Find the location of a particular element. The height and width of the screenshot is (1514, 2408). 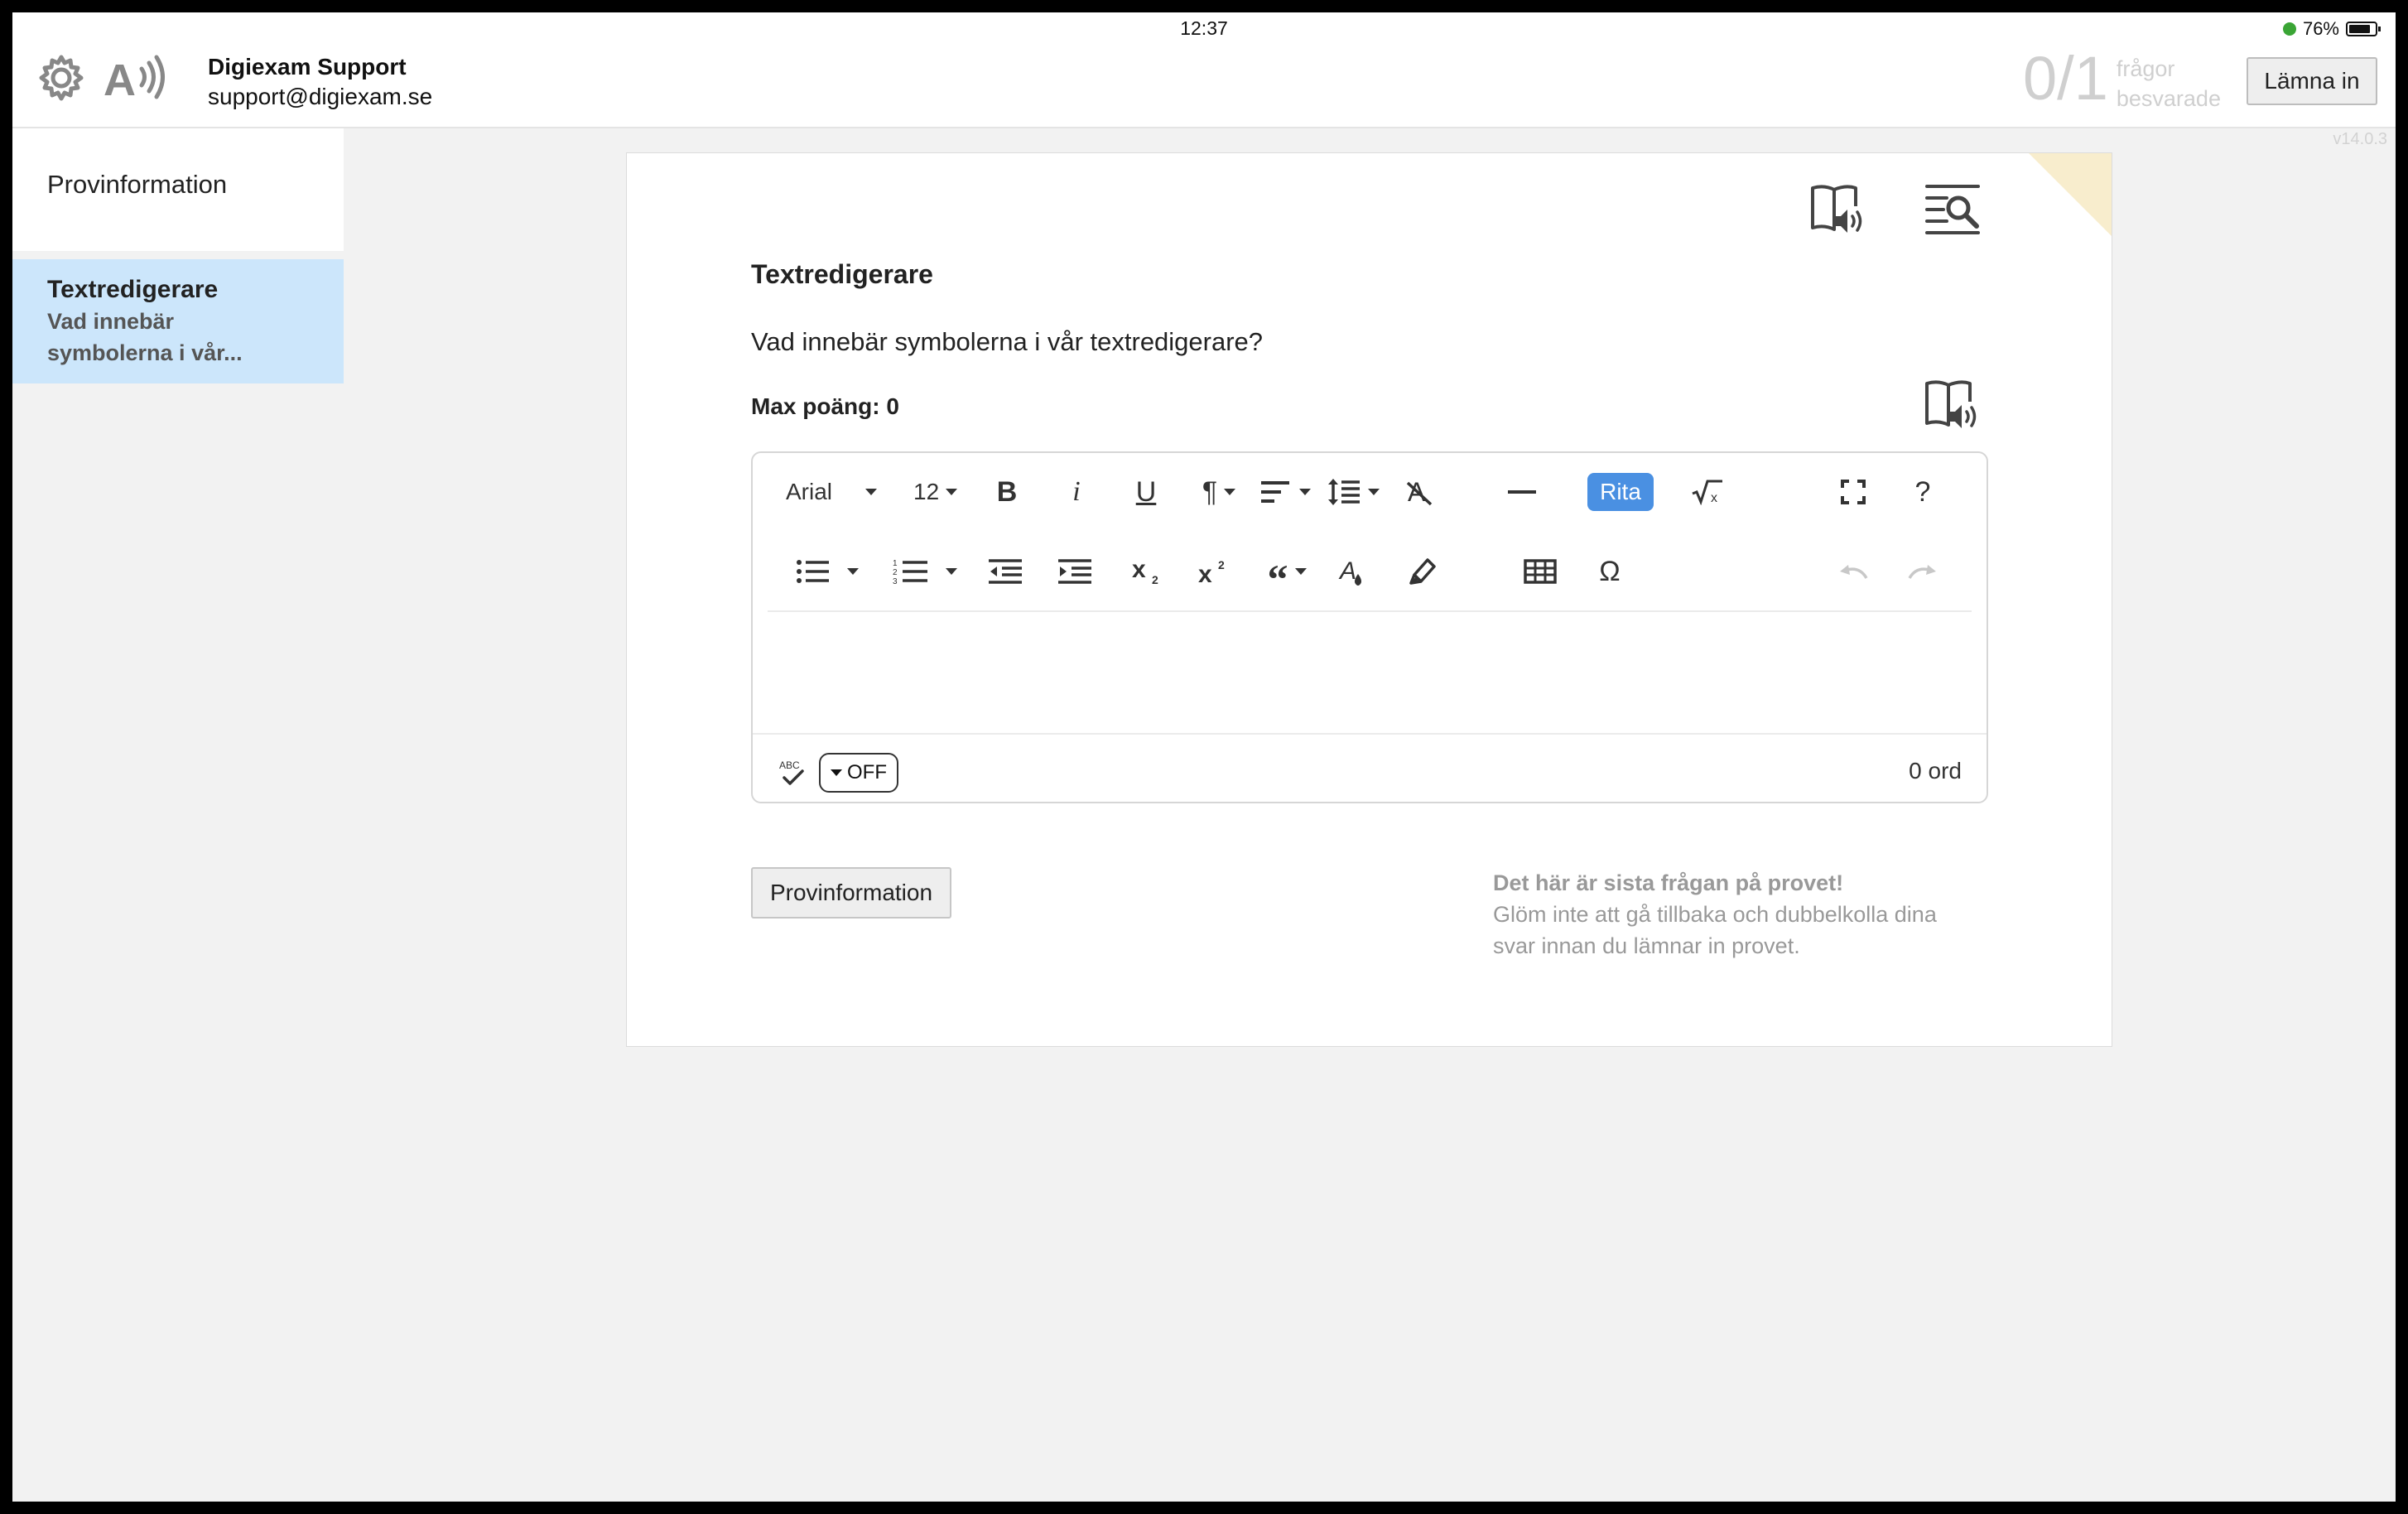

font-size-value: 12 is located at coordinates (926, 491).